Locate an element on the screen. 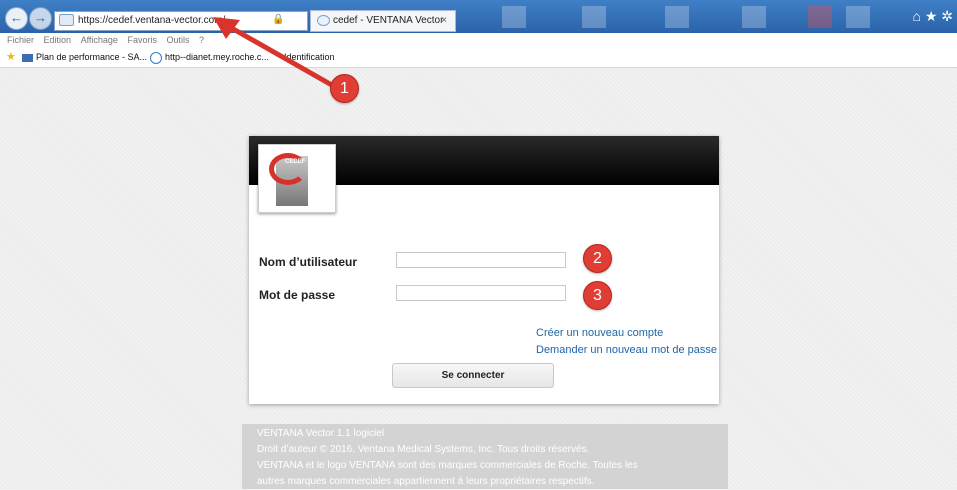 The width and height of the screenshot is (957, 490). arrow-shaft is located at coordinates (282, 57).